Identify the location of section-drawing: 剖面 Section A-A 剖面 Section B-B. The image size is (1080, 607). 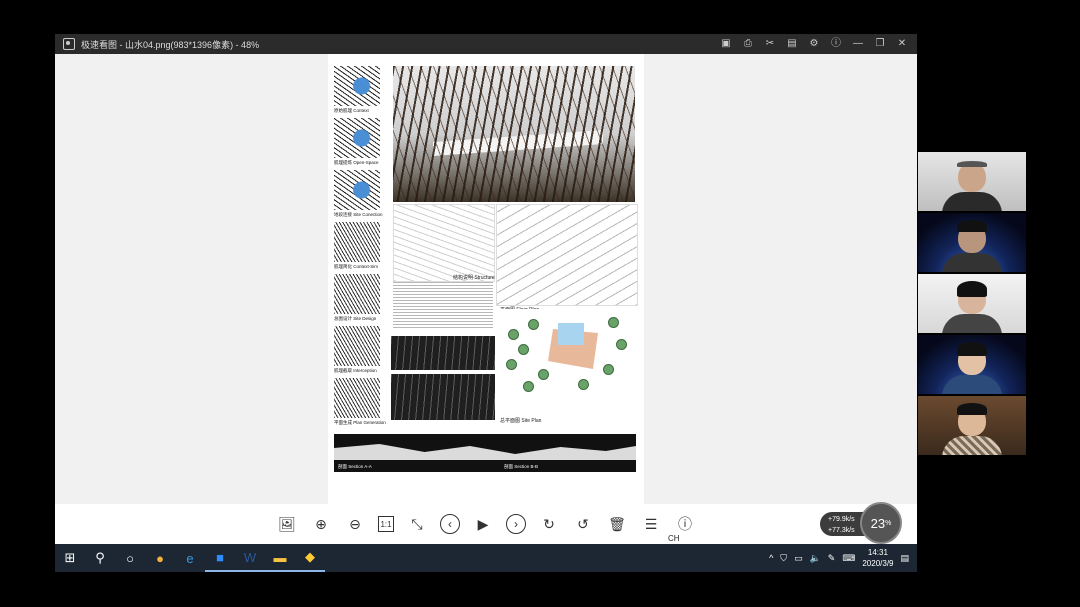
(485, 453).